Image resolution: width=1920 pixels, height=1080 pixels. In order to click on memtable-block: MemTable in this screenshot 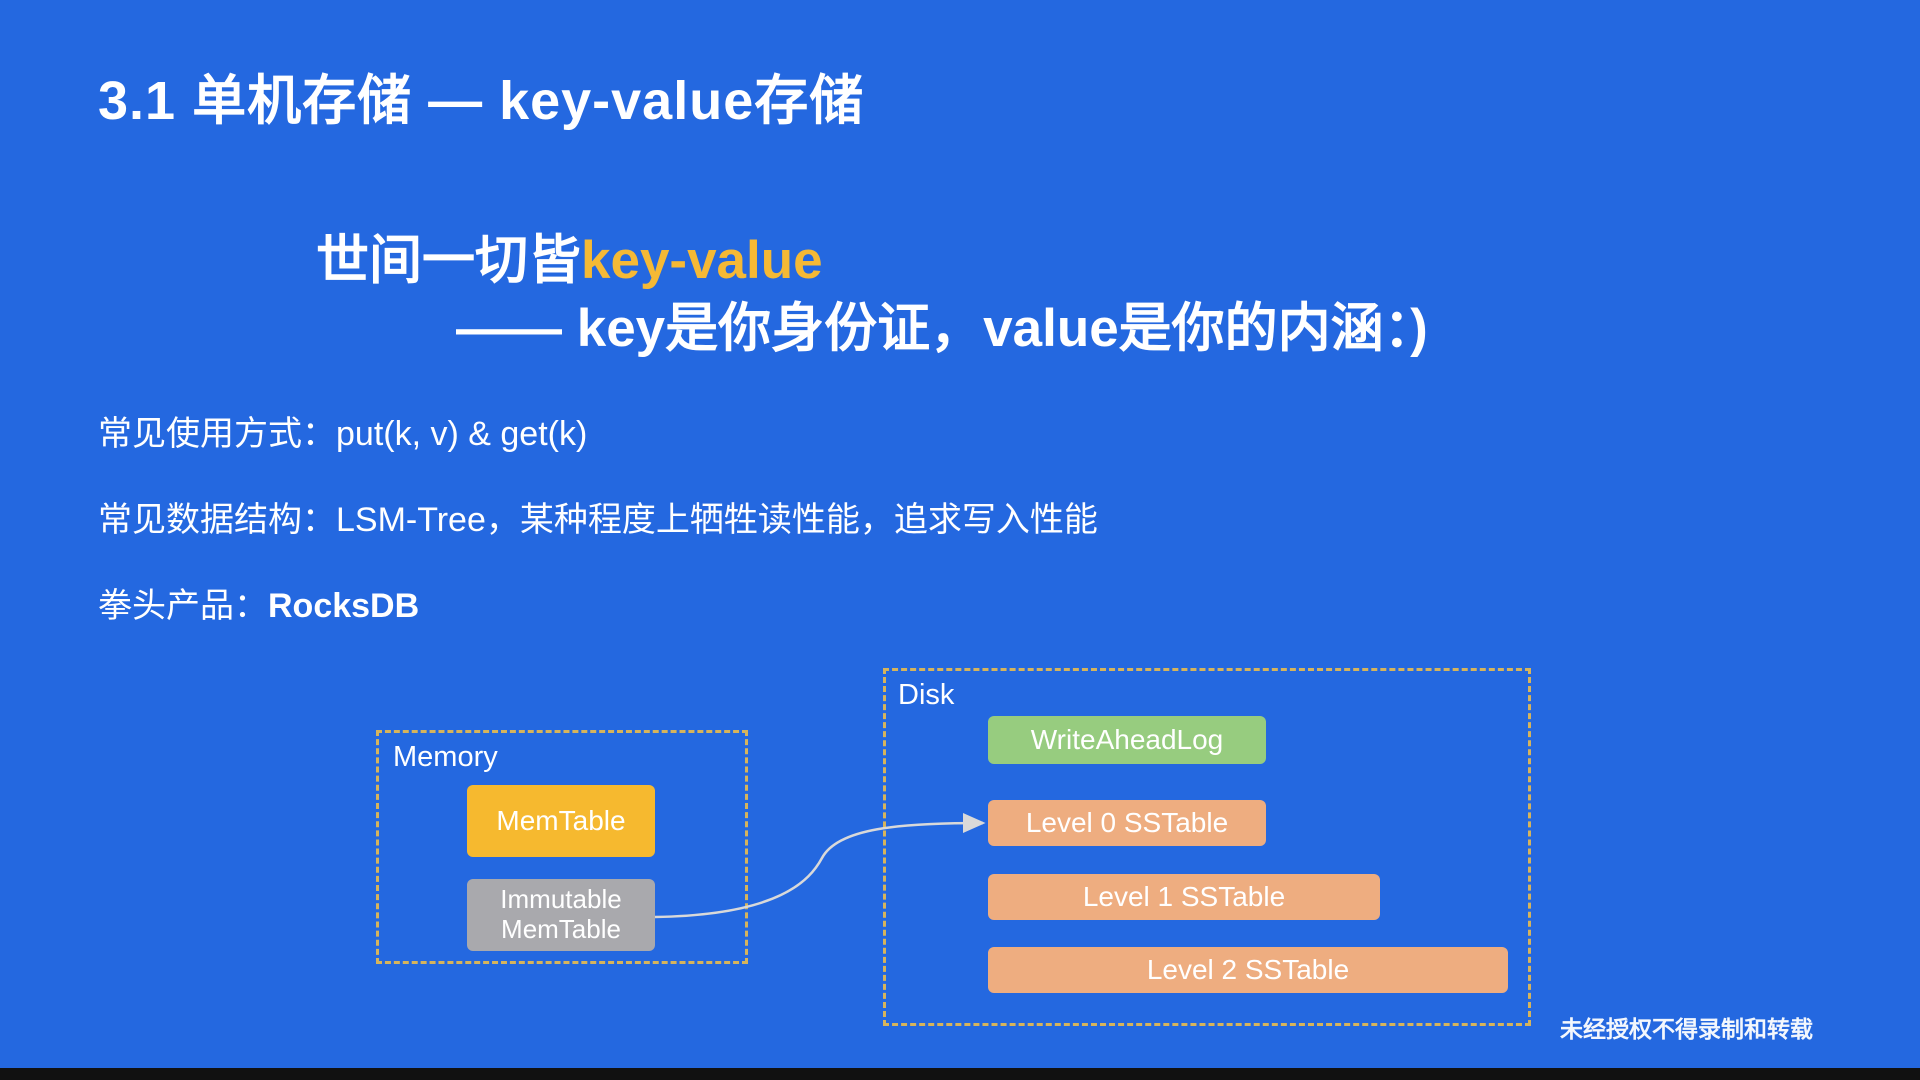, I will do `click(561, 821)`.